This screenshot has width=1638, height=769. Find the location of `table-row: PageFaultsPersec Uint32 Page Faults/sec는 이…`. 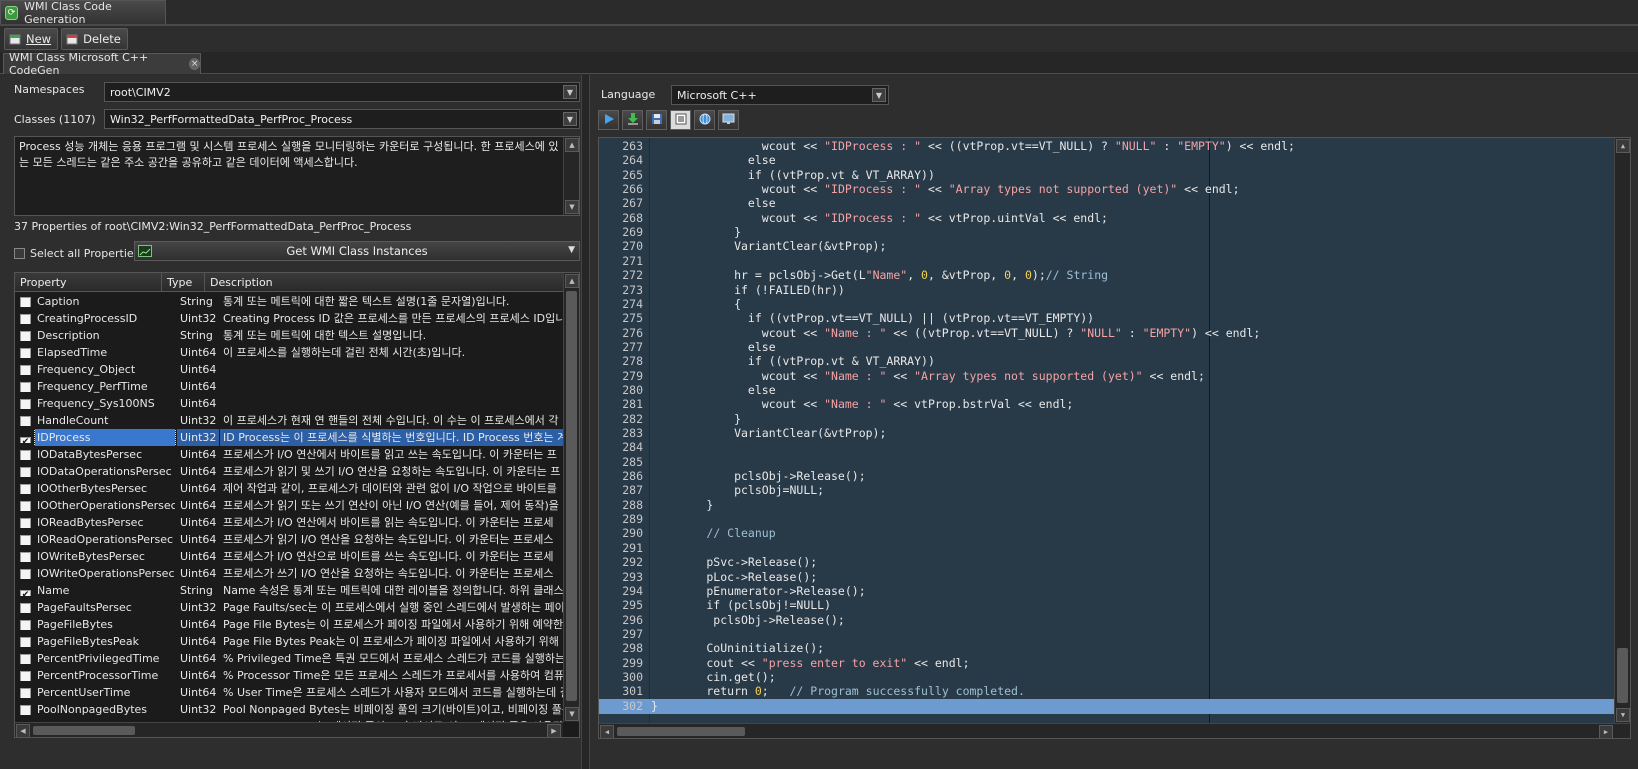

table-row: PageFaultsPersec Uint32 Page Faults/sec는 이… is located at coordinates (289, 607).